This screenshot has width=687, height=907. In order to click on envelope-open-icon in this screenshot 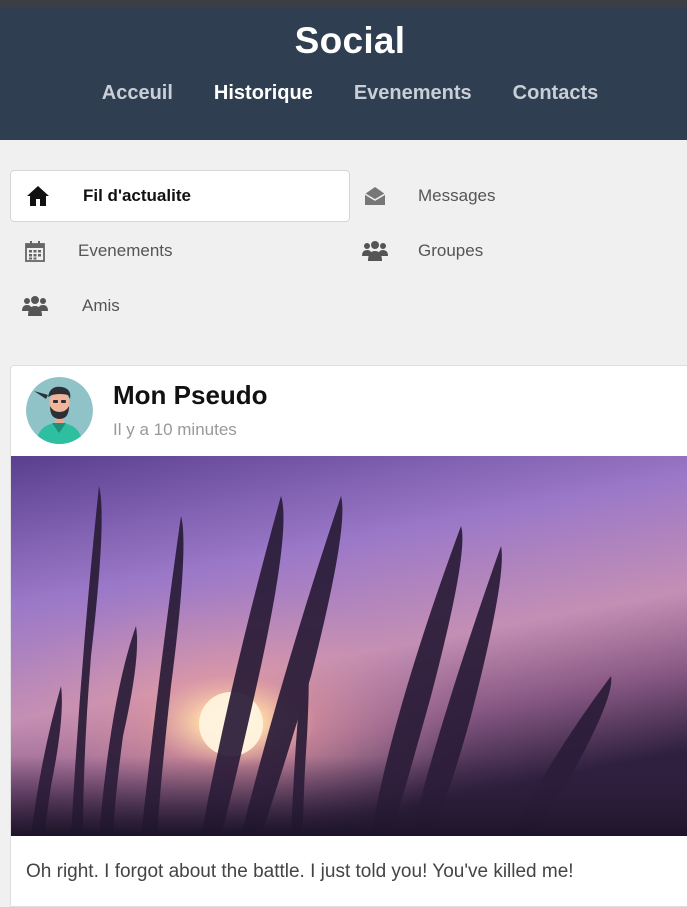, I will do `click(375, 196)`.